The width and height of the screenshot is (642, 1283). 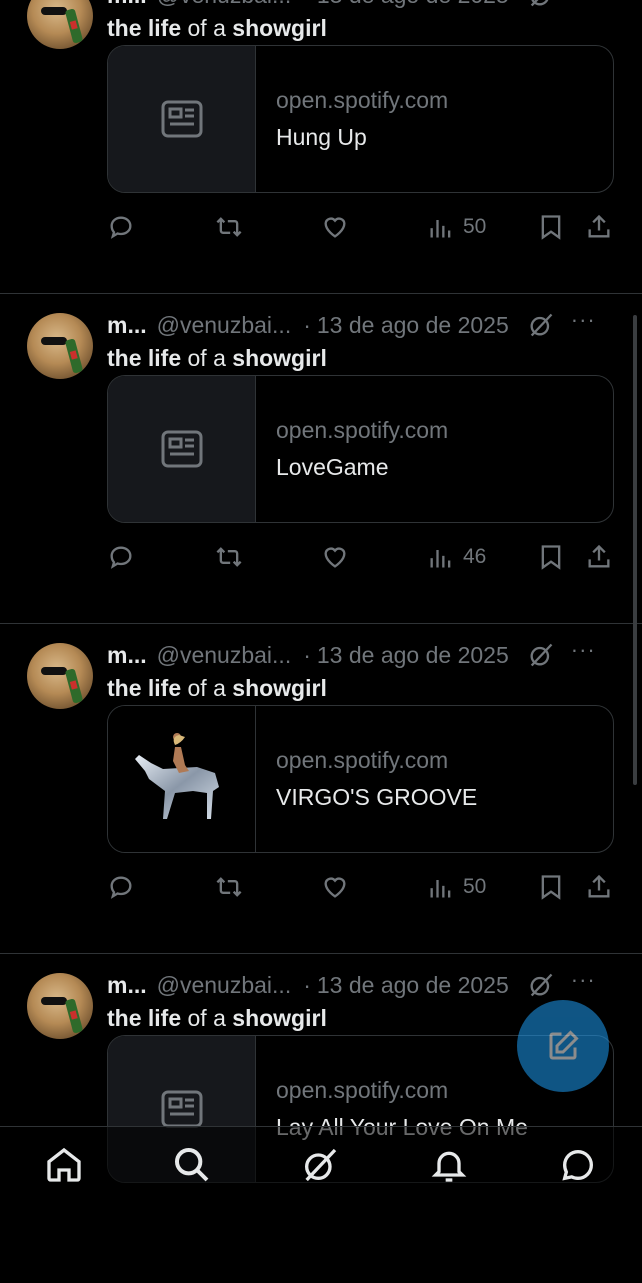 I want to click on messages-icon, so click(x=578, y=1165).